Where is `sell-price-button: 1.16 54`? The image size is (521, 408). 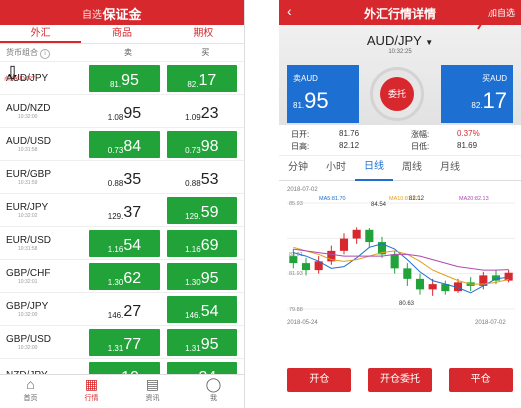
sell-price-button: 1.16 54 is located at coordinates (124, 243).